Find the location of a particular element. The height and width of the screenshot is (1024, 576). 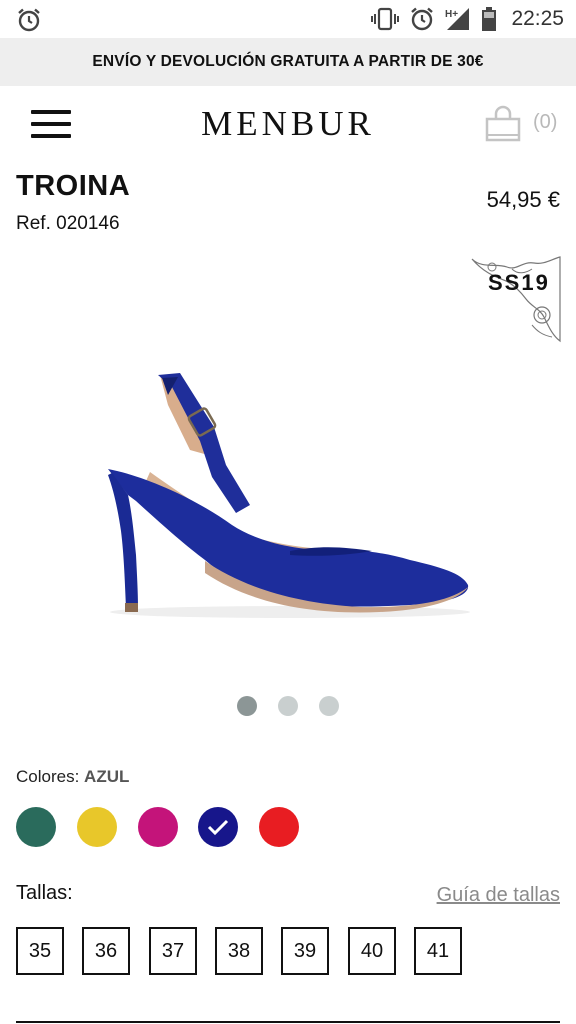

color-swatch-red is located at coordinates (279, 827).